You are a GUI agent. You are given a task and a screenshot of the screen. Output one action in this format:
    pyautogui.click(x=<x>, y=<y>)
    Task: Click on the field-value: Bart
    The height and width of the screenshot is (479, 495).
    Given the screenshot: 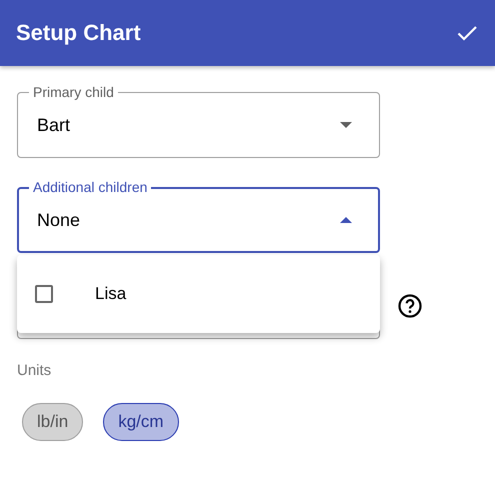 What is the action you would take?
    pyautogui.click(x=54, y=125)
    